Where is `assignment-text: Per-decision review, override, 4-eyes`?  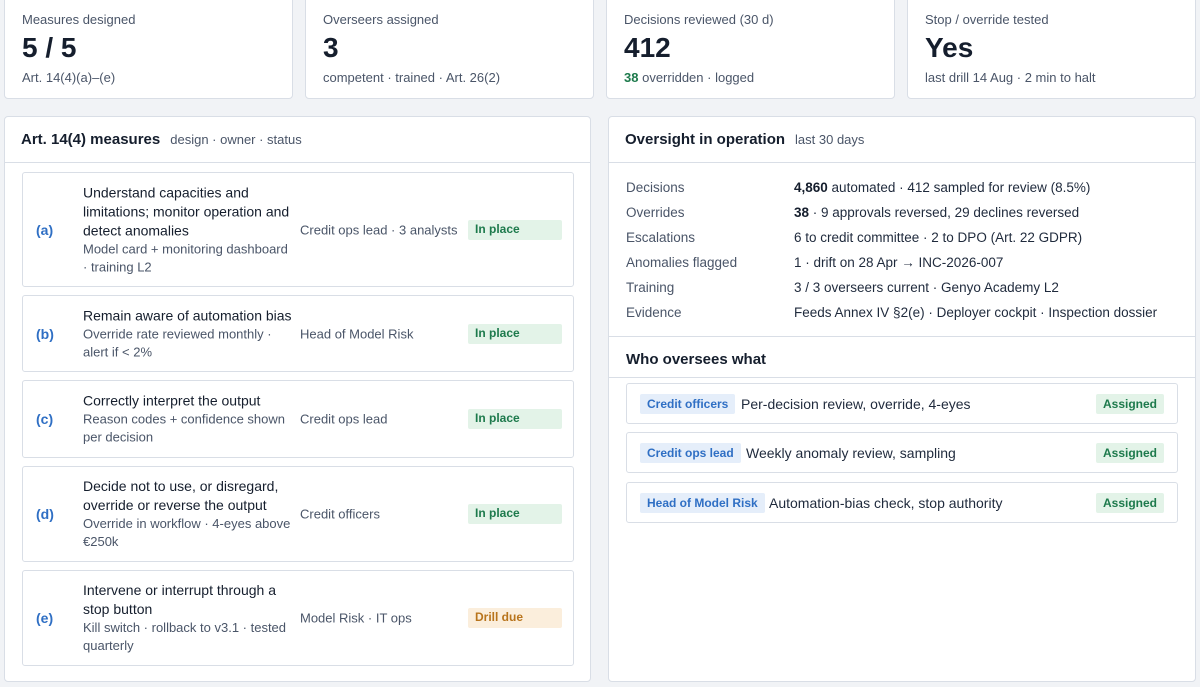 assignment-text: Per-decision review, override, 4-eyes is located at coordinates (856, 403).